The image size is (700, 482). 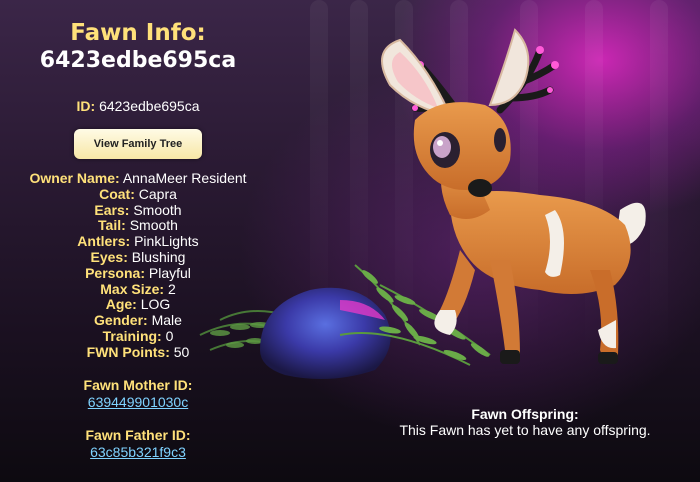 What do you see at coordinates (121, 320) in the screenshot?
I see `attr-label: Gender:` at bounding box center [121, 320].